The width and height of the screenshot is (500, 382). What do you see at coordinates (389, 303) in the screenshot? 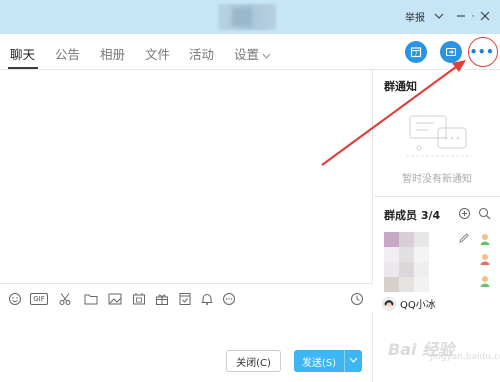
I see `avatar` at bounding box center [389, 303].